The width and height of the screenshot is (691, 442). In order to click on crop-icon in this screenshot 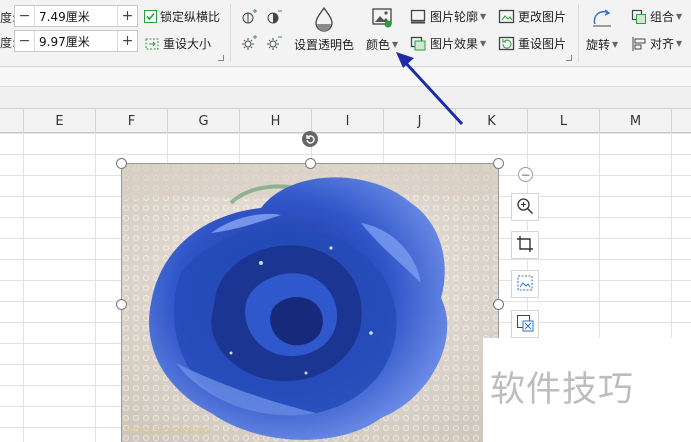, I will do `click(525, 245)`.